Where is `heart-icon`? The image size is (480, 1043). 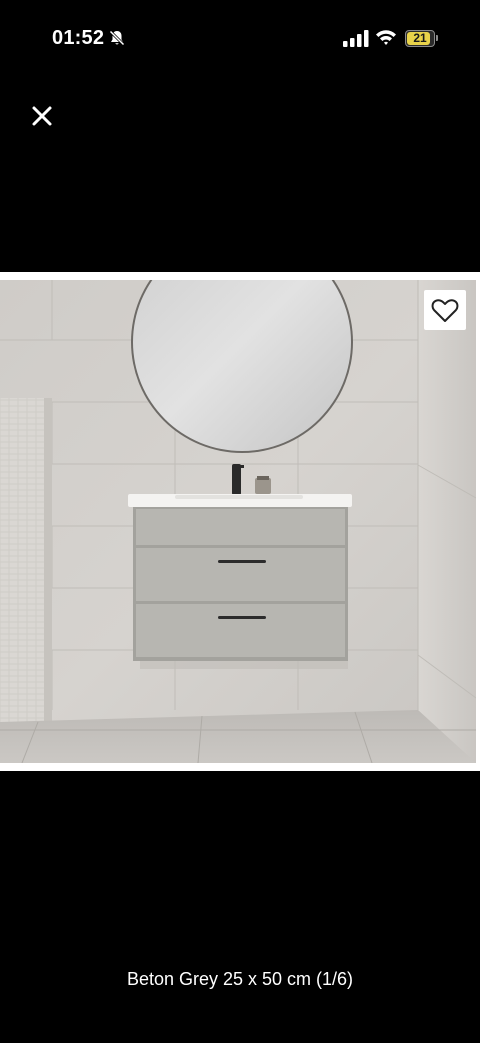 heart-icon is located at coordinates (445, 310).